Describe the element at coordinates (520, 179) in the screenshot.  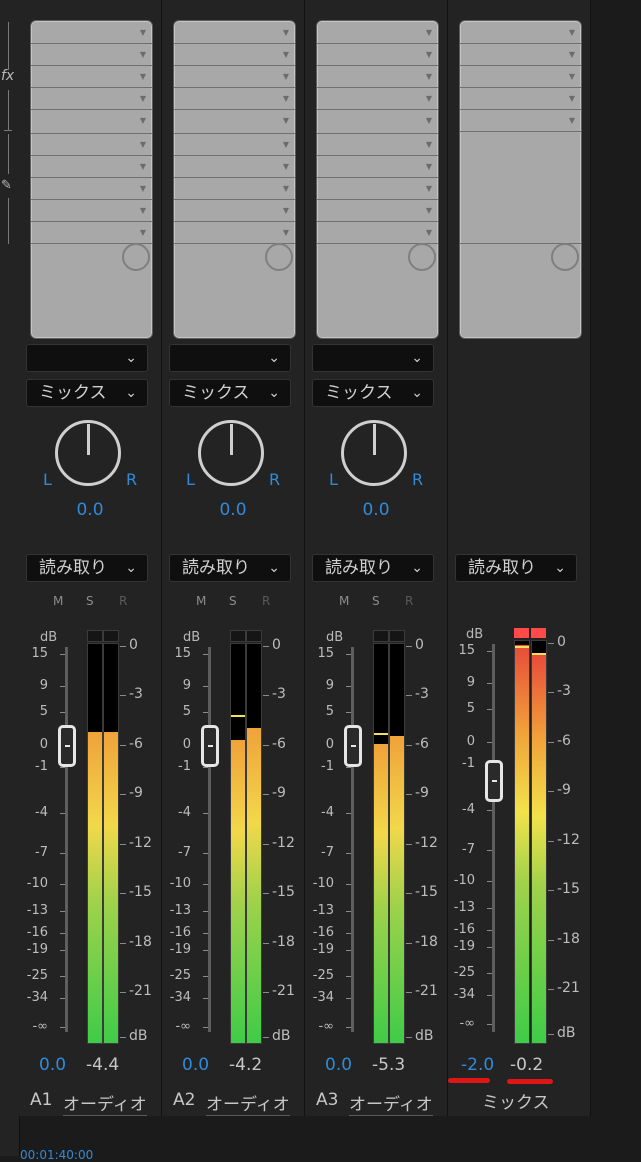
I see `effects-slots: ▼ ▼ ▼ ▼ ▼` at that location.